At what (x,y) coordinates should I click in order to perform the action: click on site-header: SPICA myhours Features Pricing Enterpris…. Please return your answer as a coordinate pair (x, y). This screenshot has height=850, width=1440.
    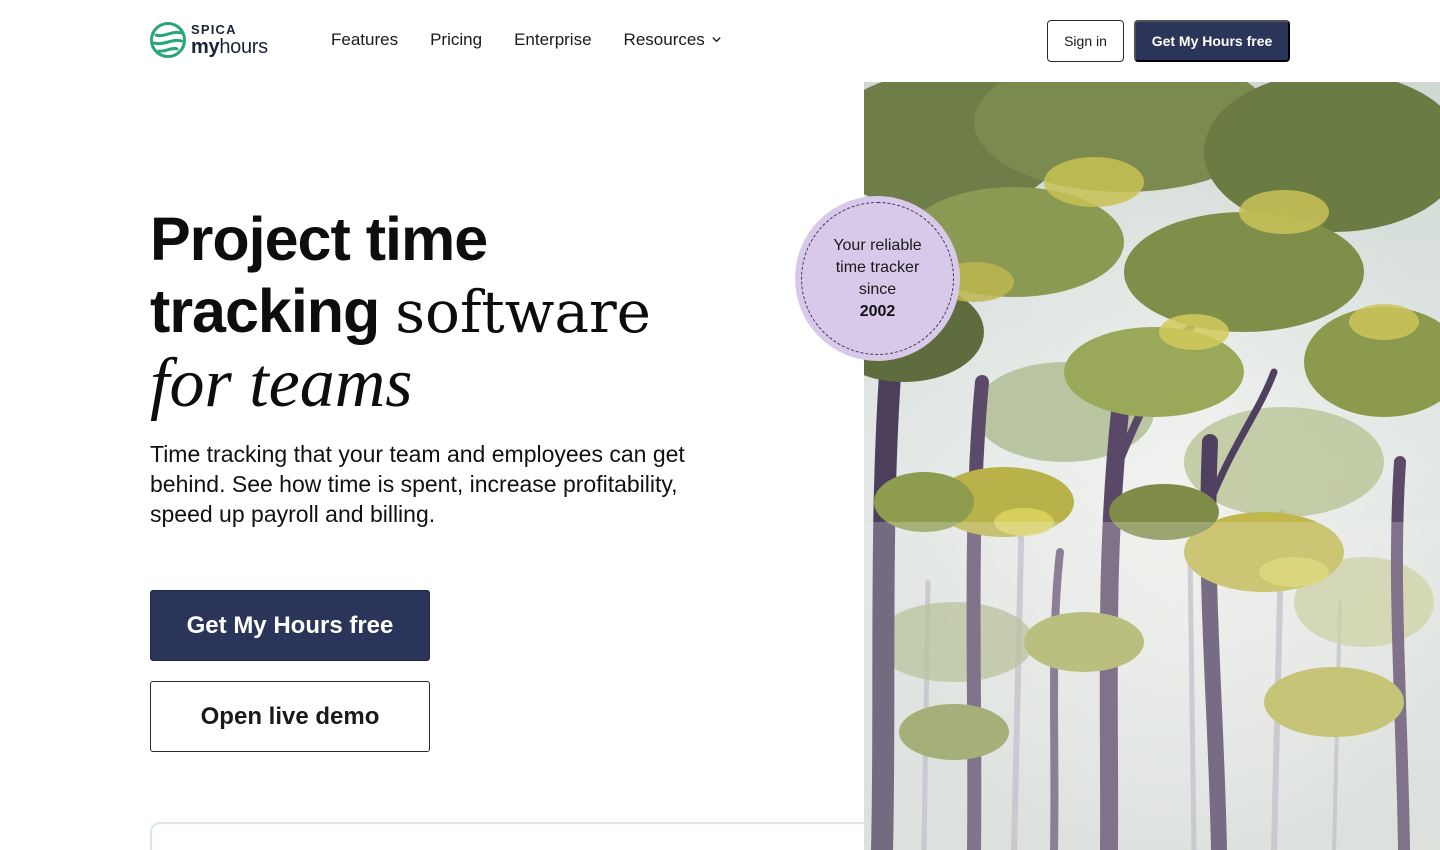
    Looking at the image, I should click on (720, 41).